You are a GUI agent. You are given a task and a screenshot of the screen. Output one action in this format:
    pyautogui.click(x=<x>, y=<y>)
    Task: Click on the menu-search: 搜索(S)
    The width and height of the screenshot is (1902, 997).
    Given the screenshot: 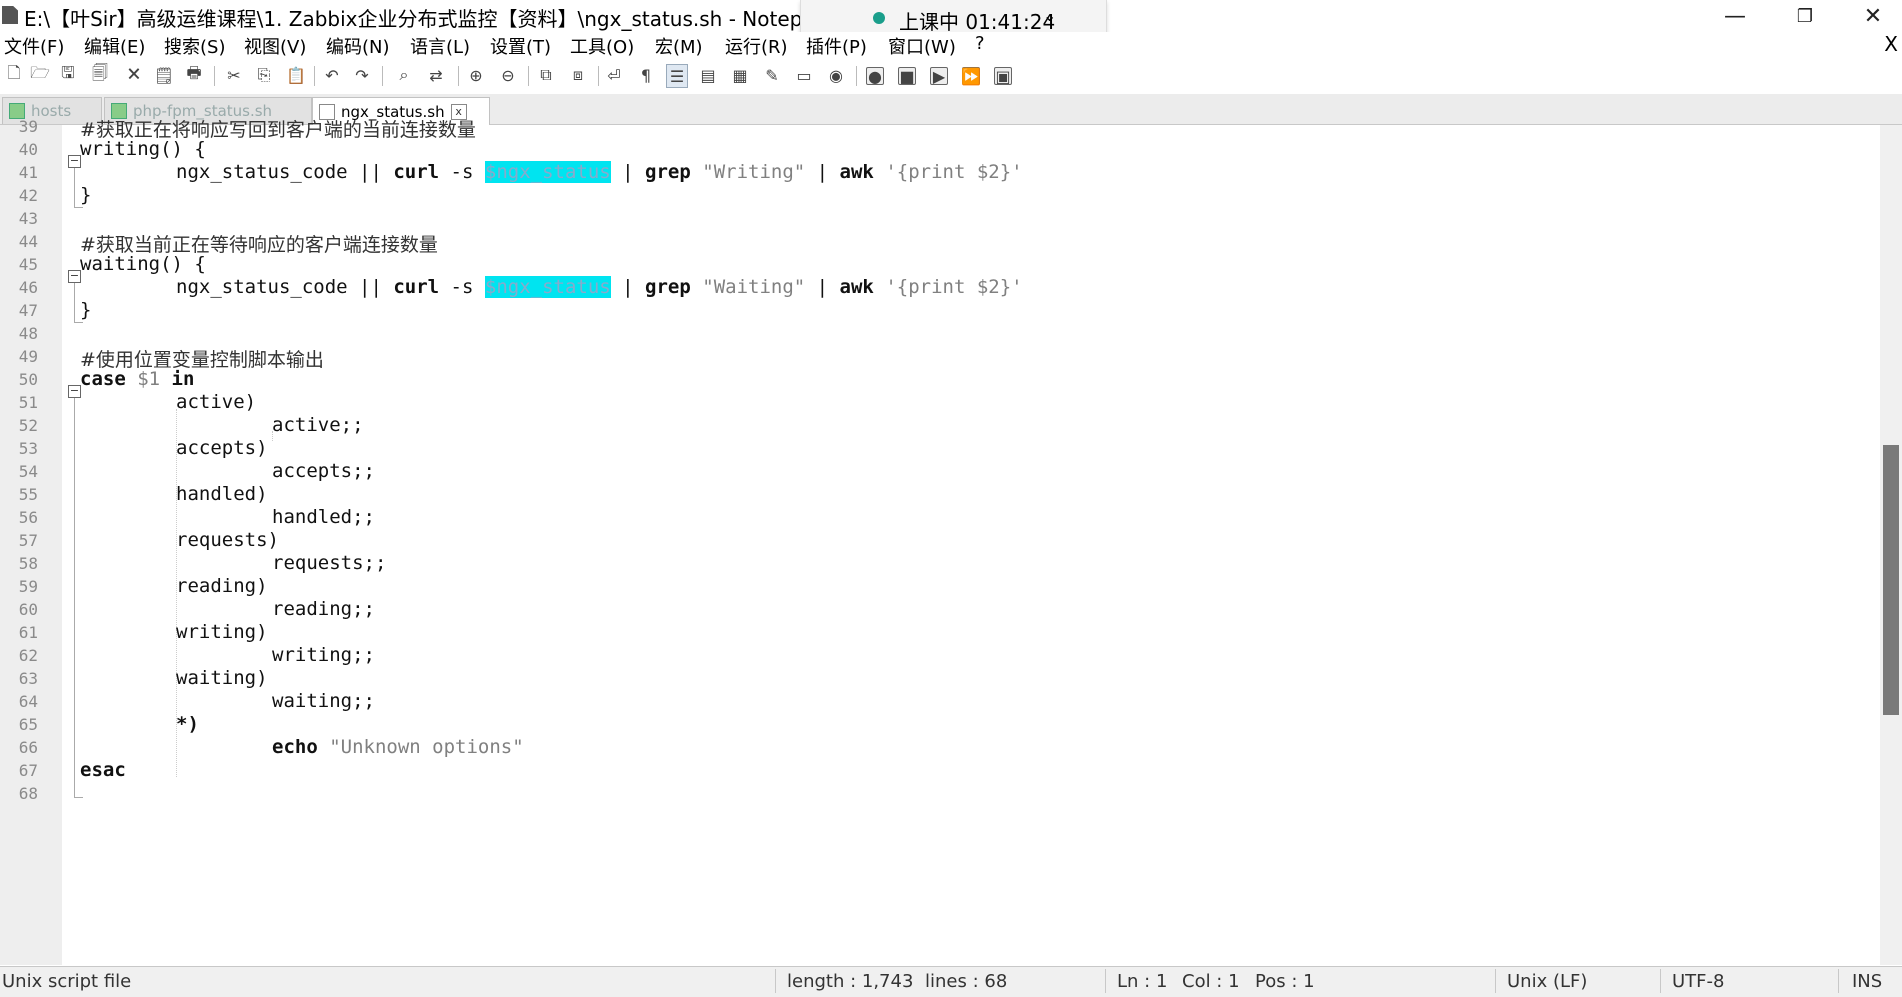 What is the action you would take?
    pyautogui.click(x=194, y=46)
    